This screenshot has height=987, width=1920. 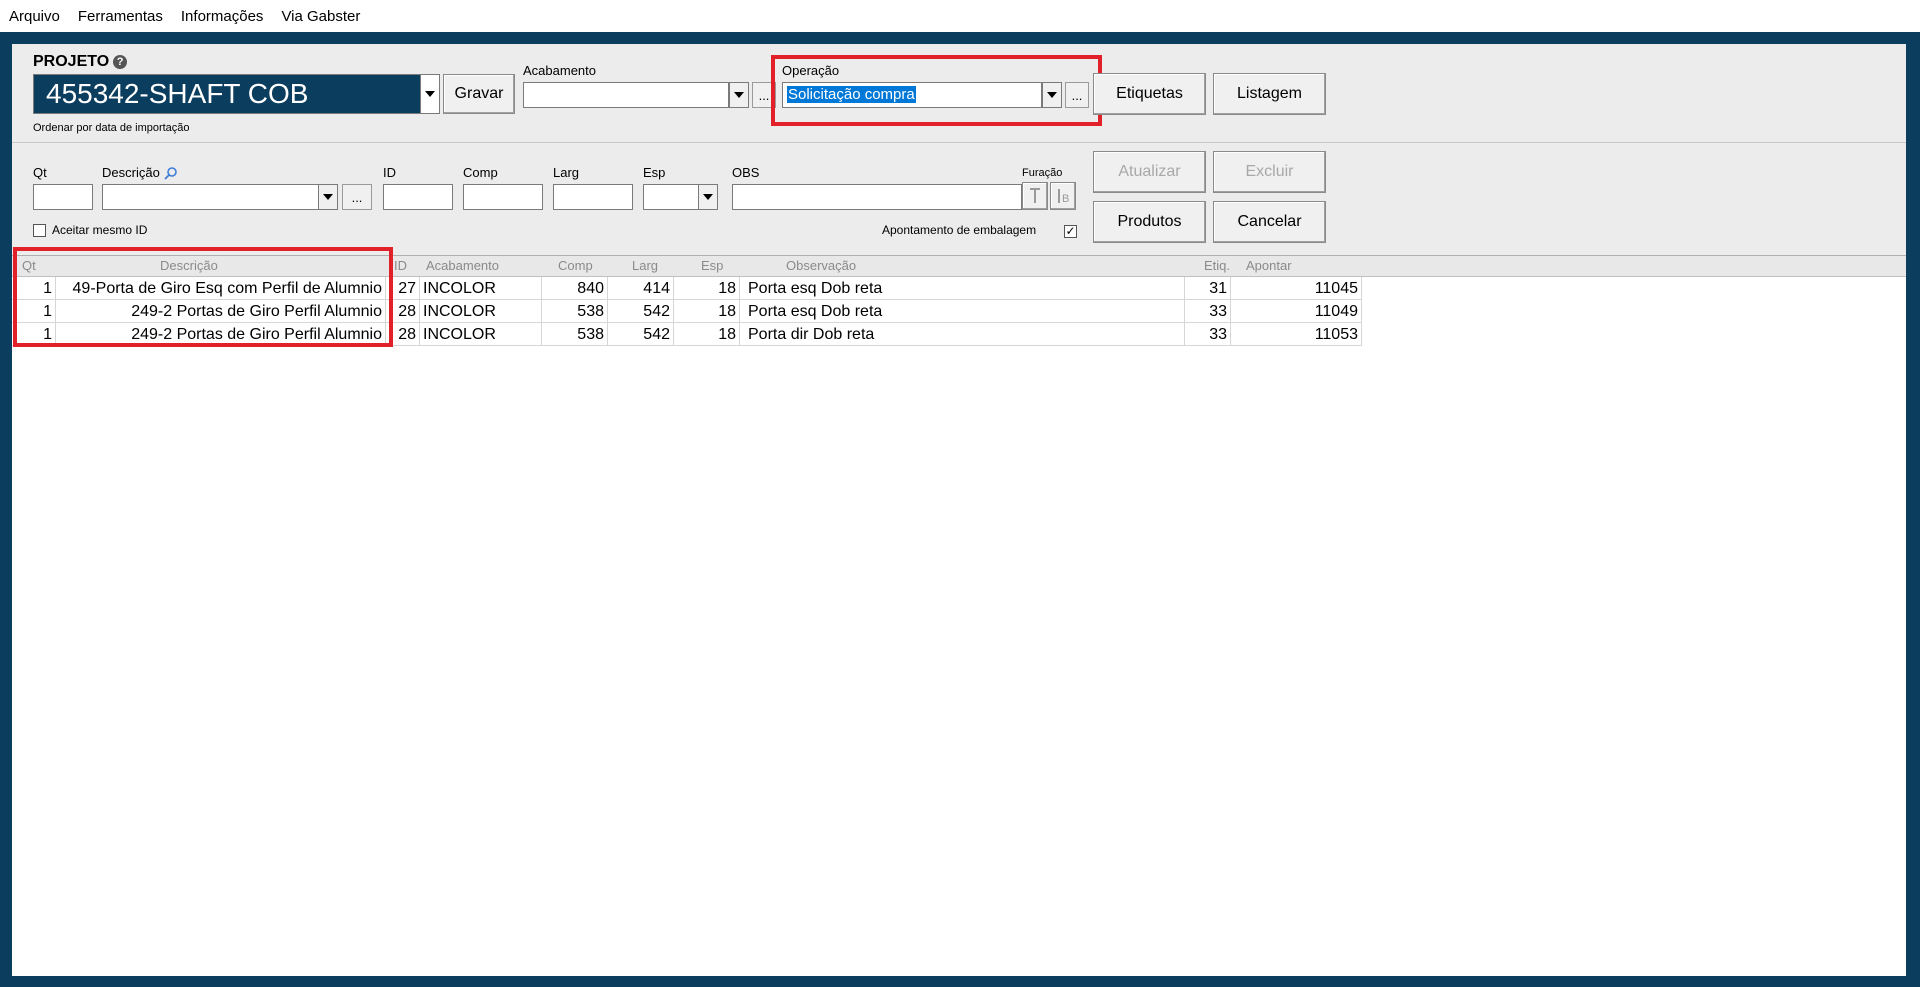 What do you see at coordinates (131, 172) in the screenshot?
I see `descricao-label: Descrição` at bounding box center [131, 172].